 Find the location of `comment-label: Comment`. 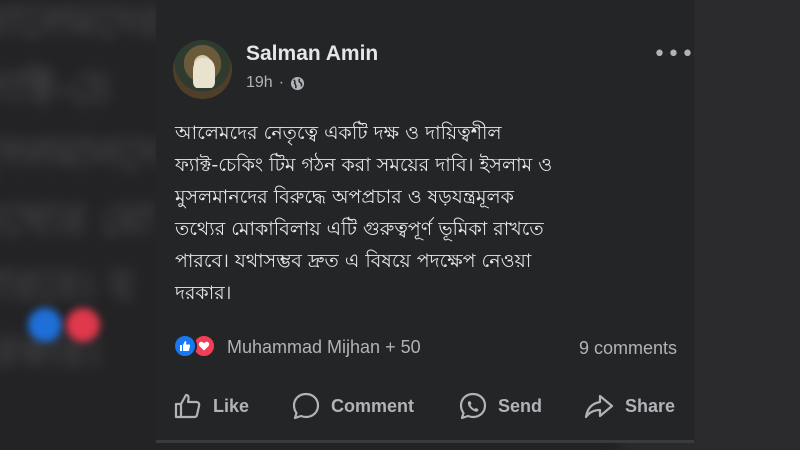

comment-label: Comment is located at coordinates (373, 405).